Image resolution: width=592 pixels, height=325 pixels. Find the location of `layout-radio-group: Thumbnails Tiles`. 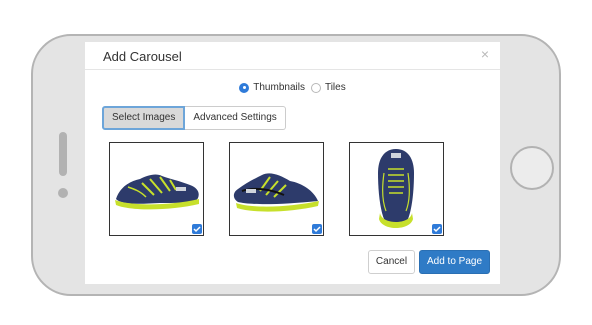

layout-radio-group: Thumbnails Tiles is located at coordinates (292, 87).